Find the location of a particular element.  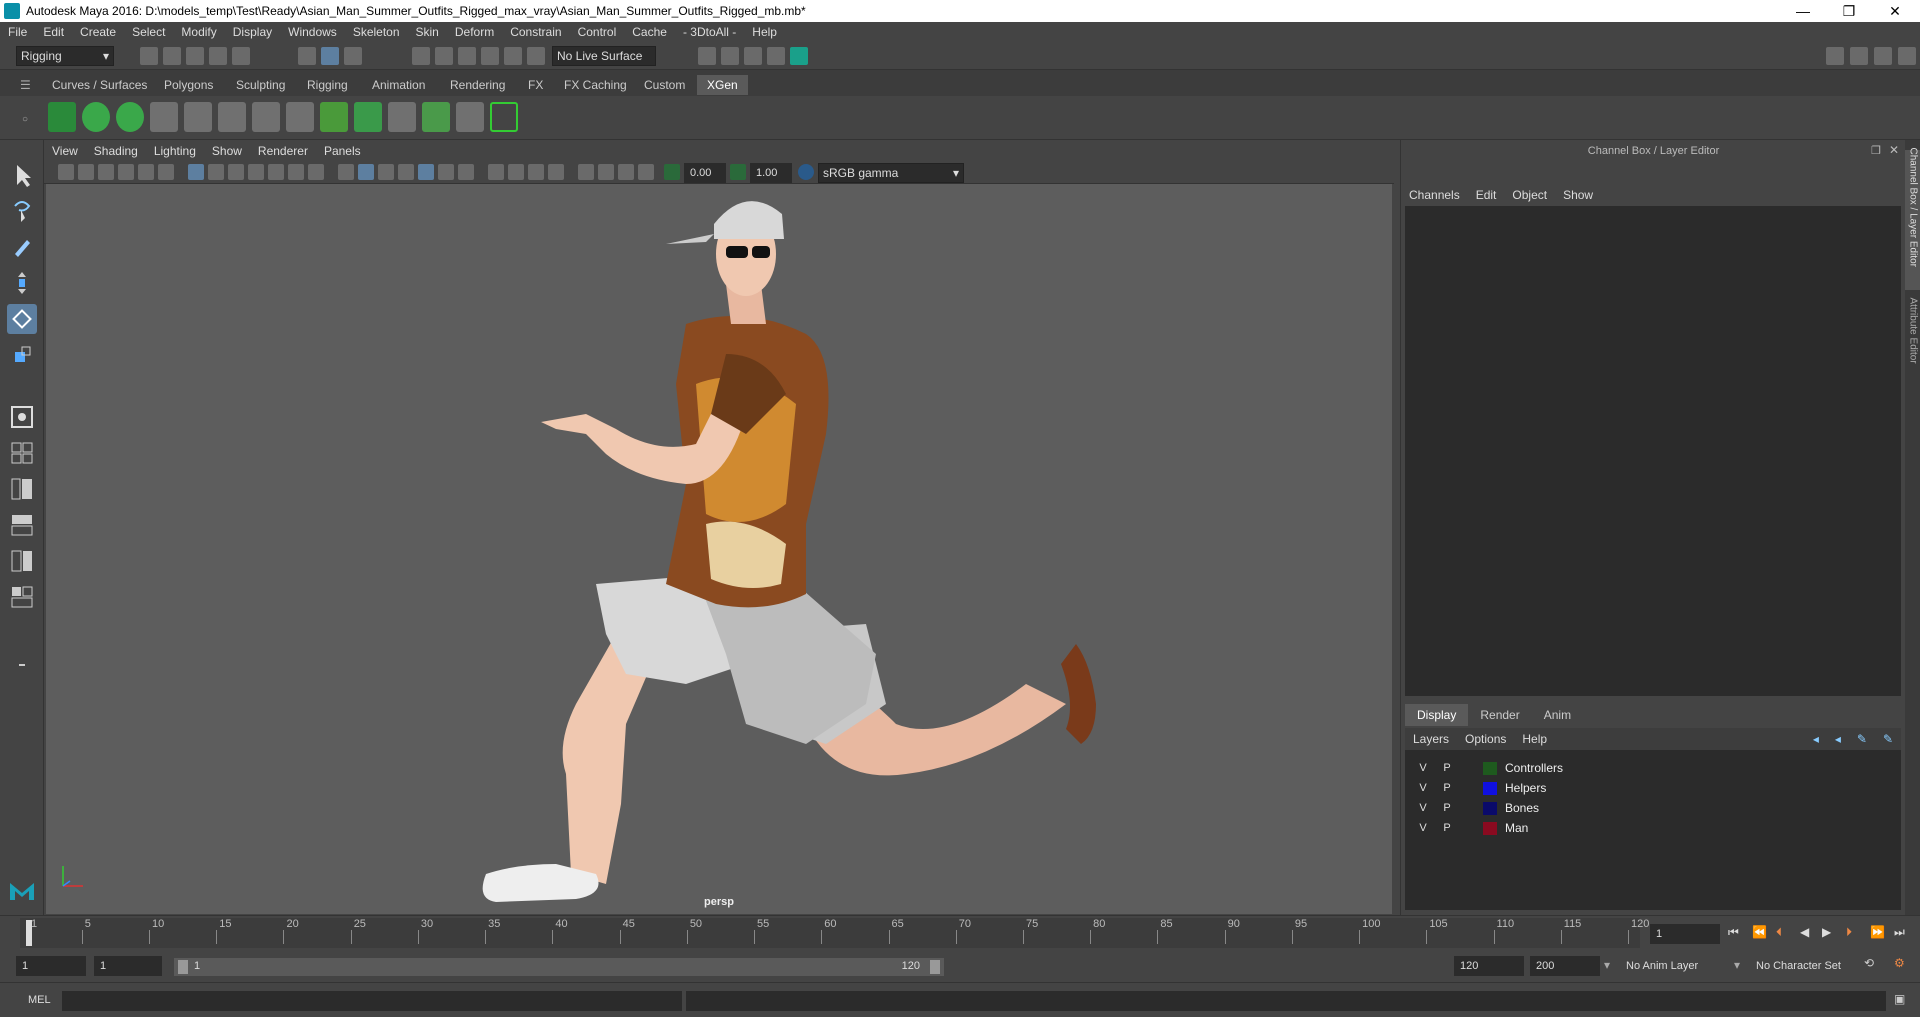

grid-toggle-icon is located at coordinates (196, 172).